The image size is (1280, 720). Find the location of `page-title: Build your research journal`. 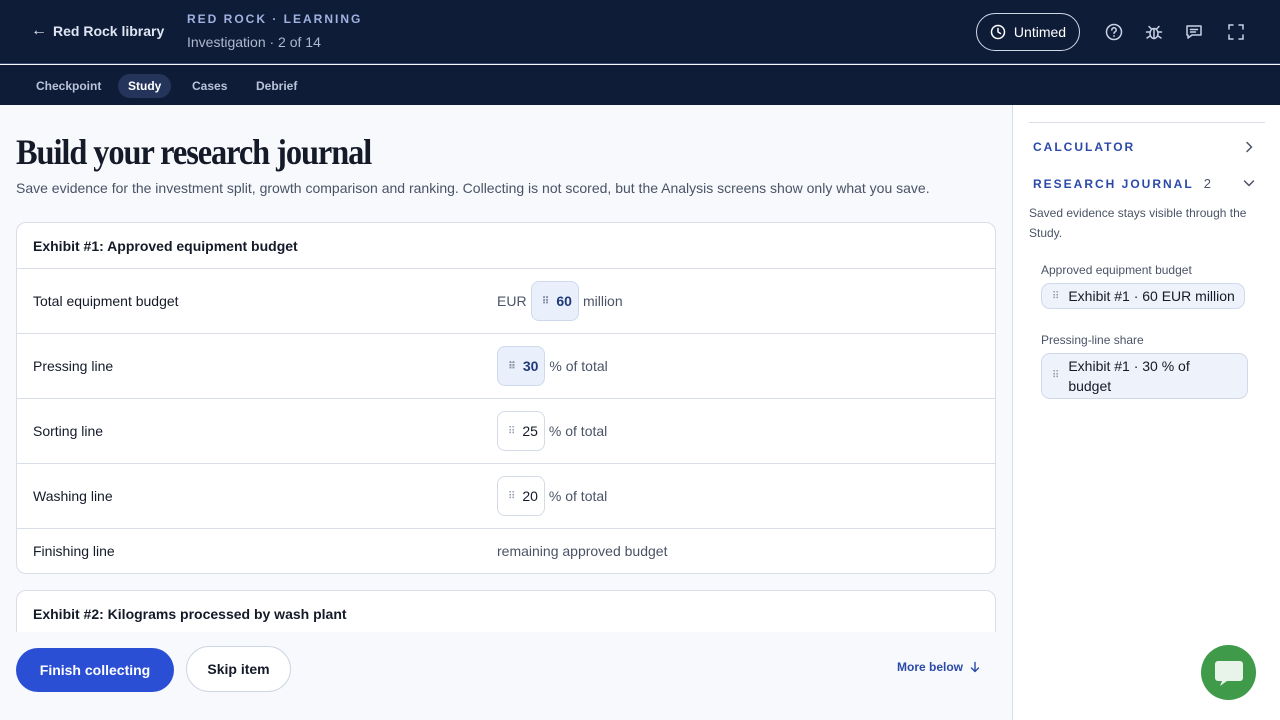

page-title: Build your research journal is located at coordinates (194, 152).